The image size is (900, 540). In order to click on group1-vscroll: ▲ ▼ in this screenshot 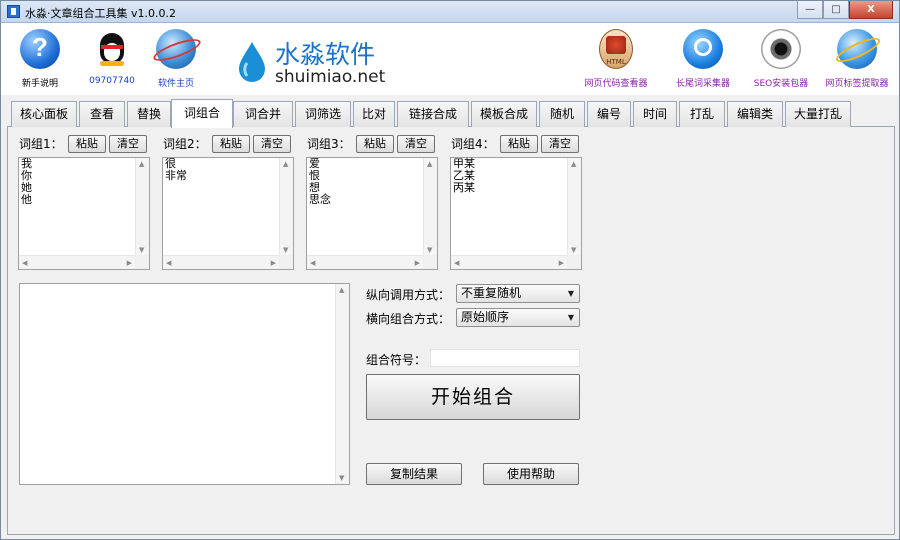, I will do `click(142, 207)`.